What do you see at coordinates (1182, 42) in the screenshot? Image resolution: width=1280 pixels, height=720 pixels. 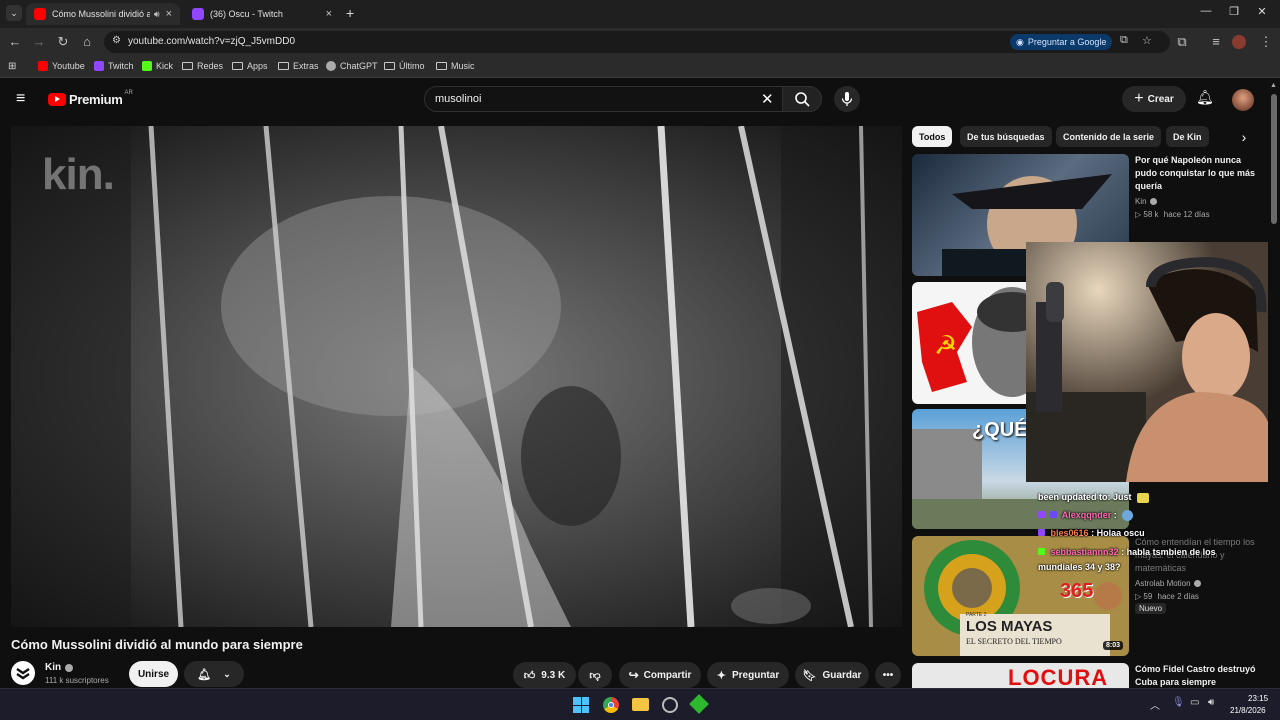 I see `extensions-icon: ⧉` at bounding box center [1182, 42].